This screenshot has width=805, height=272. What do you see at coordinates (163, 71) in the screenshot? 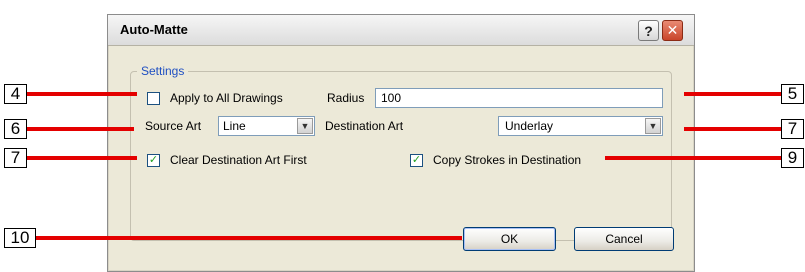
I see `settings-group-label: Settings` at bounding box center [163, 71].